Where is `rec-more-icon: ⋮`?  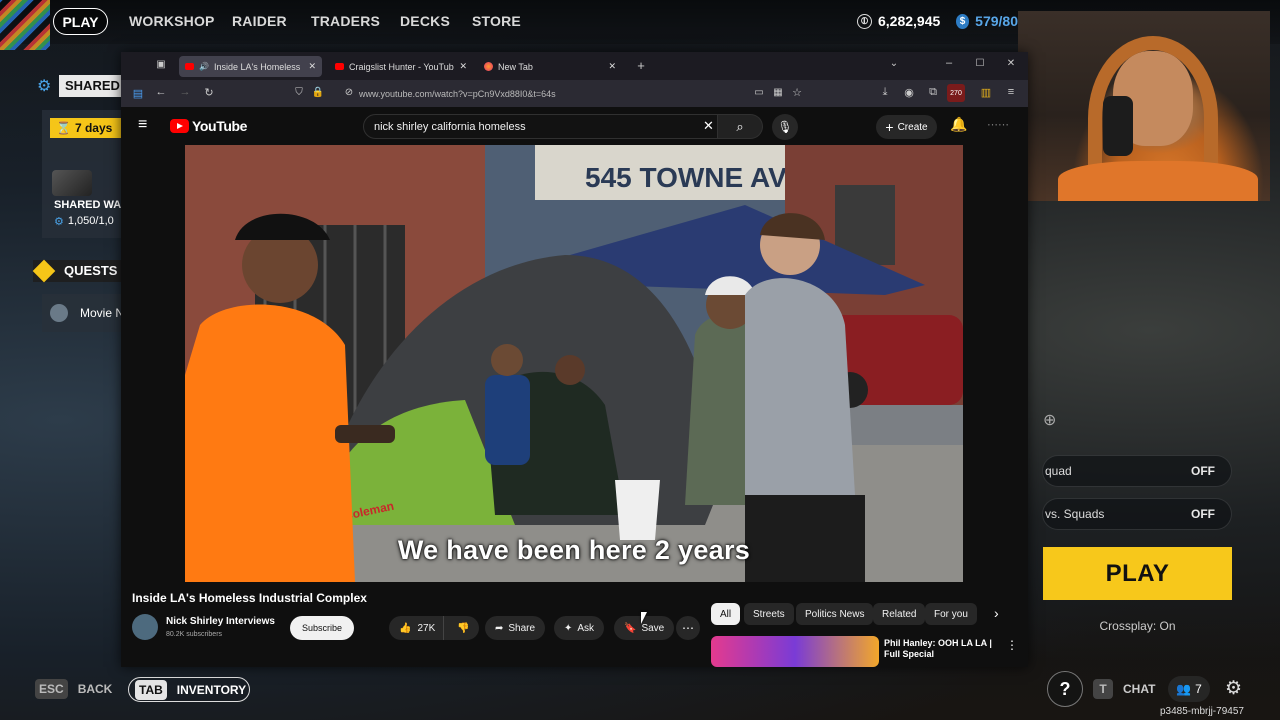
rec-more-icon: ⋮ is located at coordinates (1012, 645).